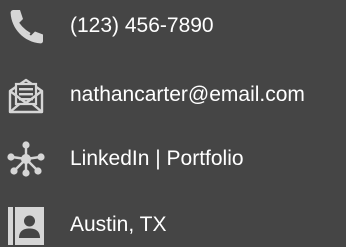 This screenshot has height=247, width=346. I want to click on email-address-text: nathancarter@email.com, so click(187, 95).